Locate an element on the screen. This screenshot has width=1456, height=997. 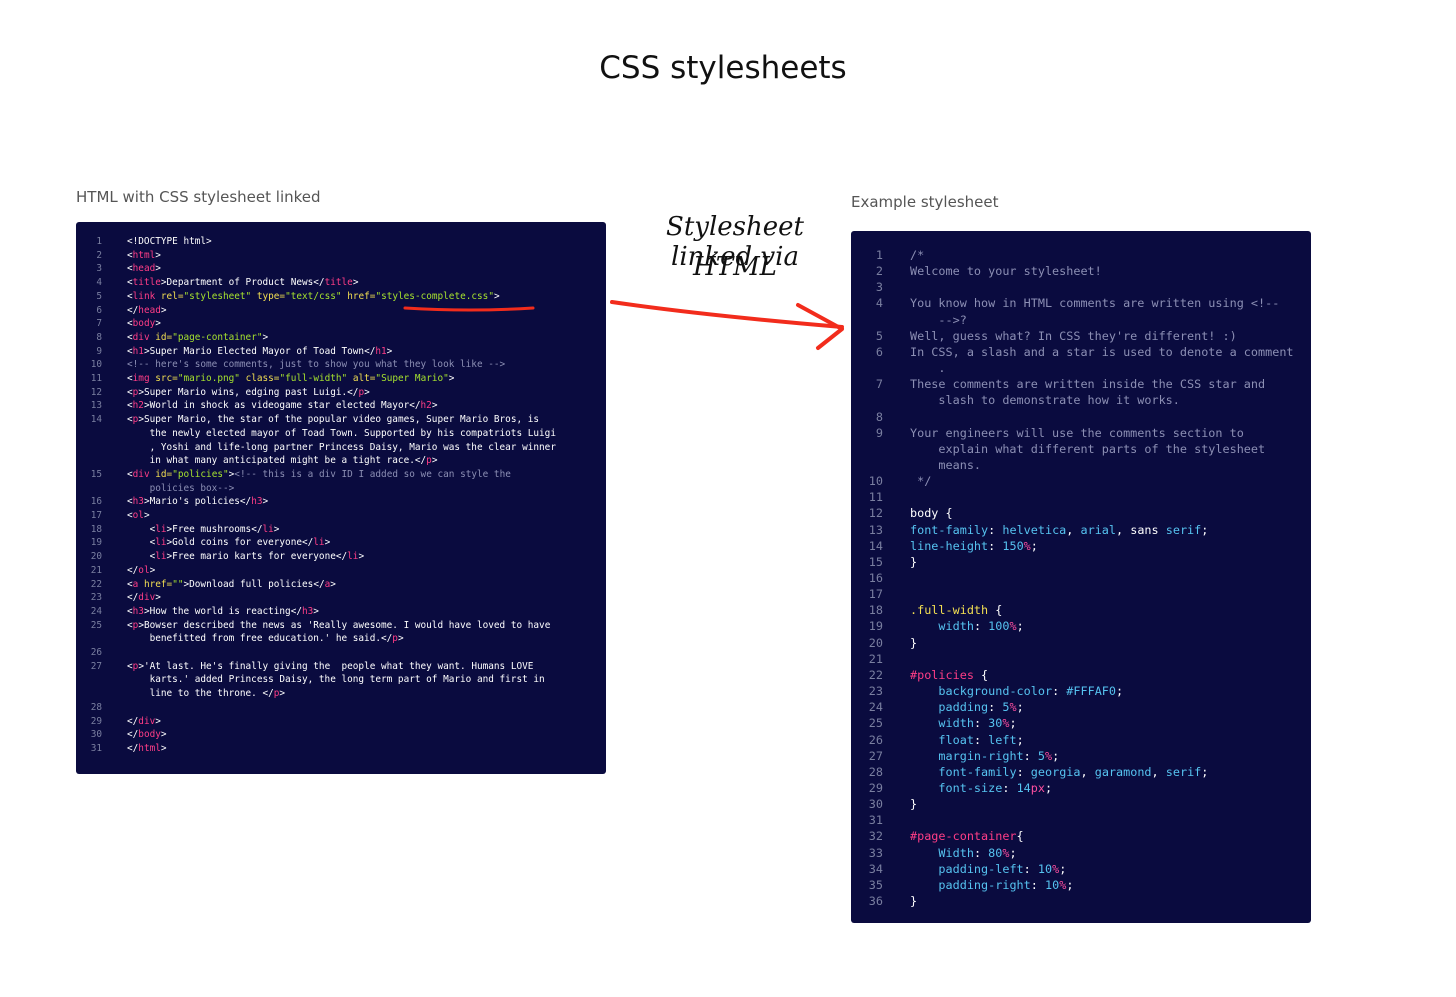
annotation-overlay is located at coordinates (623, 325).